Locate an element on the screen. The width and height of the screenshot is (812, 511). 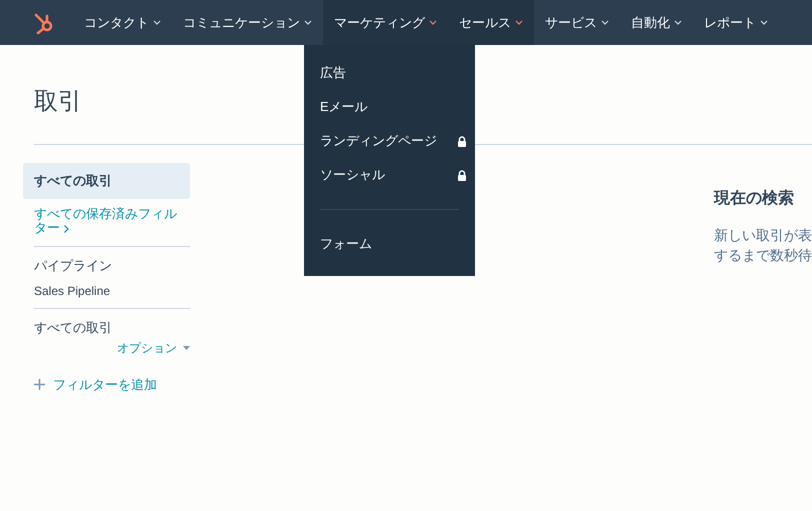
empty-state-title: 現在の検索 is located at coordinates (754, 198).